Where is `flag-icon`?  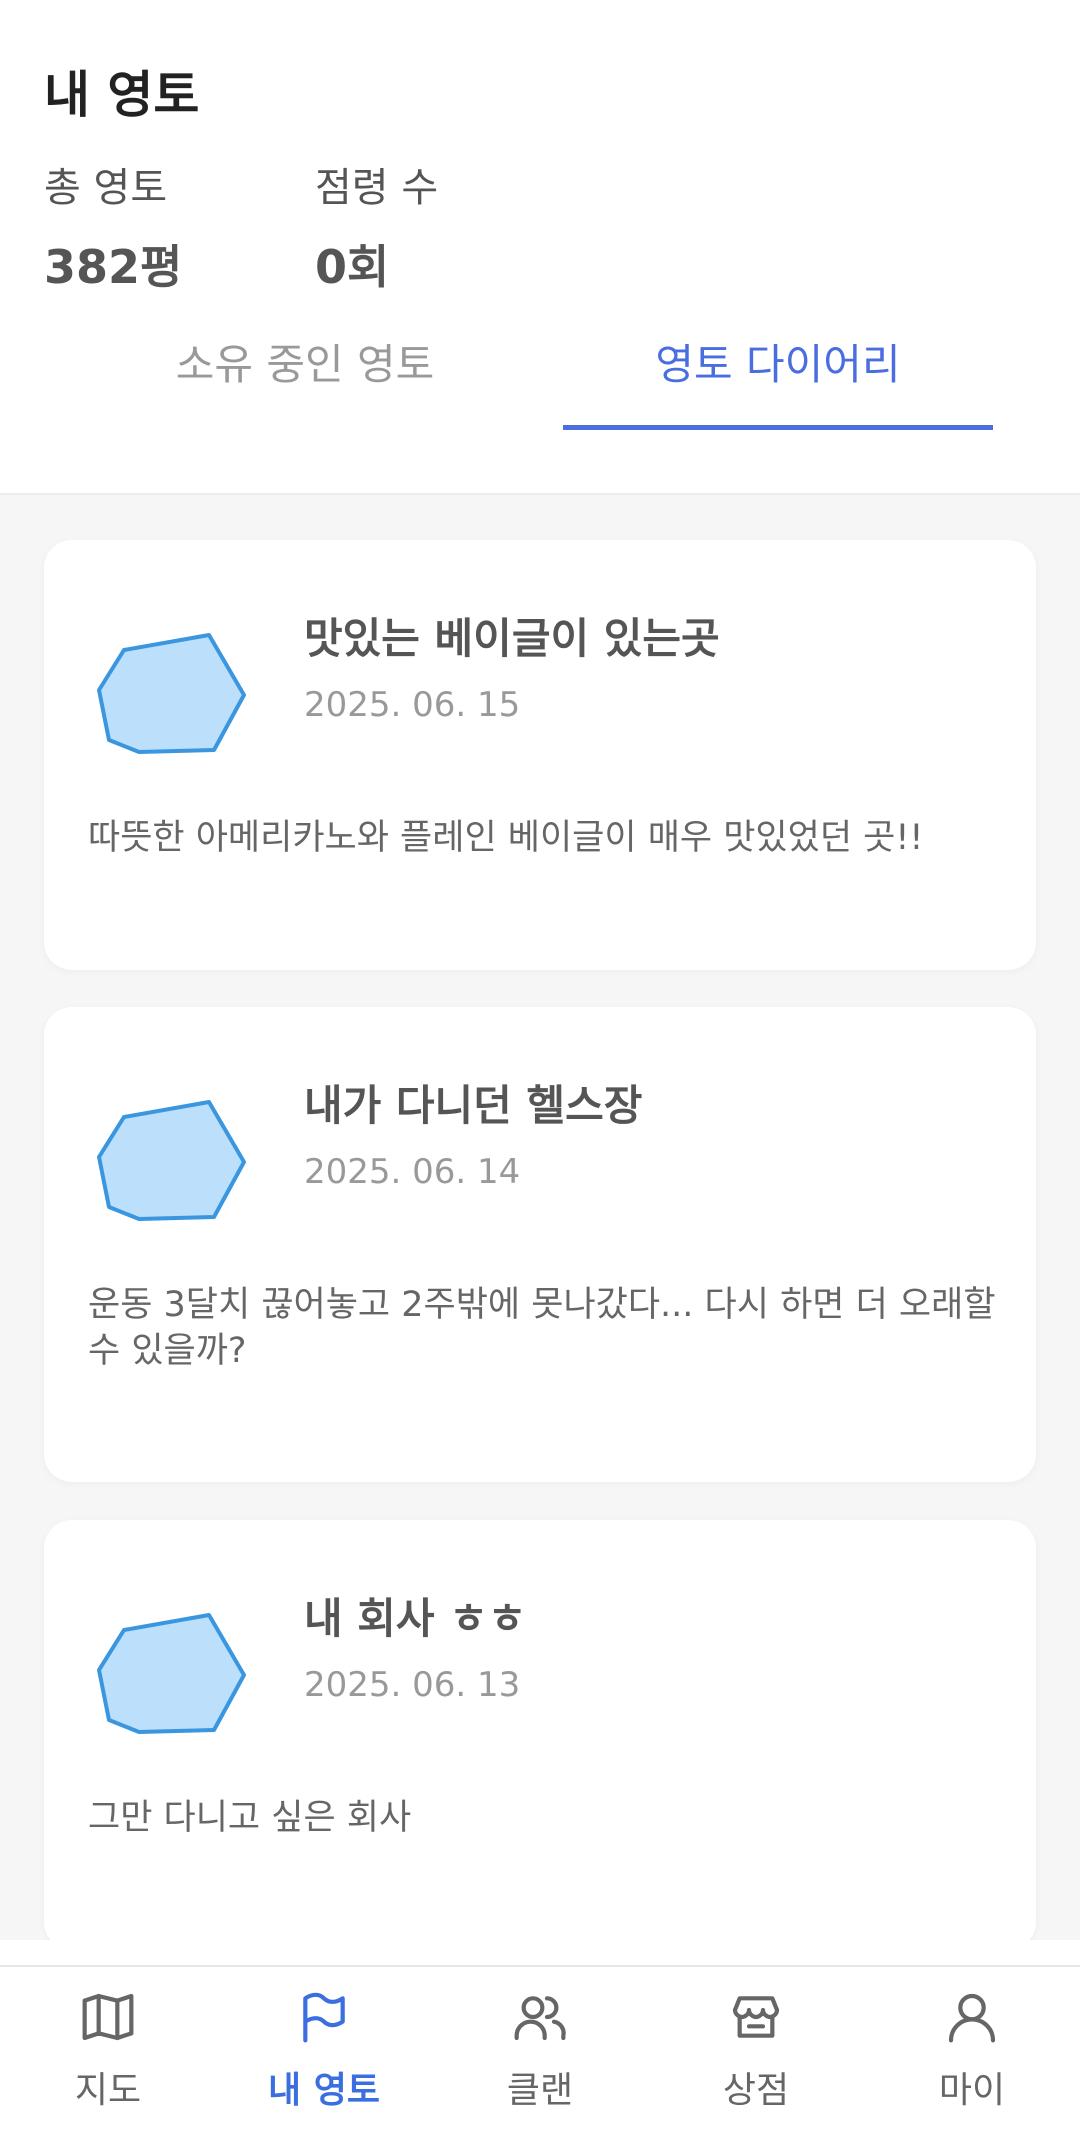
flag-icon is located at coordinates (324, 2017).